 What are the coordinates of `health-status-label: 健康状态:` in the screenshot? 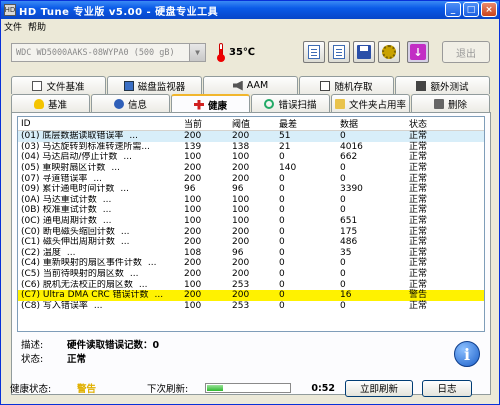 It's located at (31, 389).